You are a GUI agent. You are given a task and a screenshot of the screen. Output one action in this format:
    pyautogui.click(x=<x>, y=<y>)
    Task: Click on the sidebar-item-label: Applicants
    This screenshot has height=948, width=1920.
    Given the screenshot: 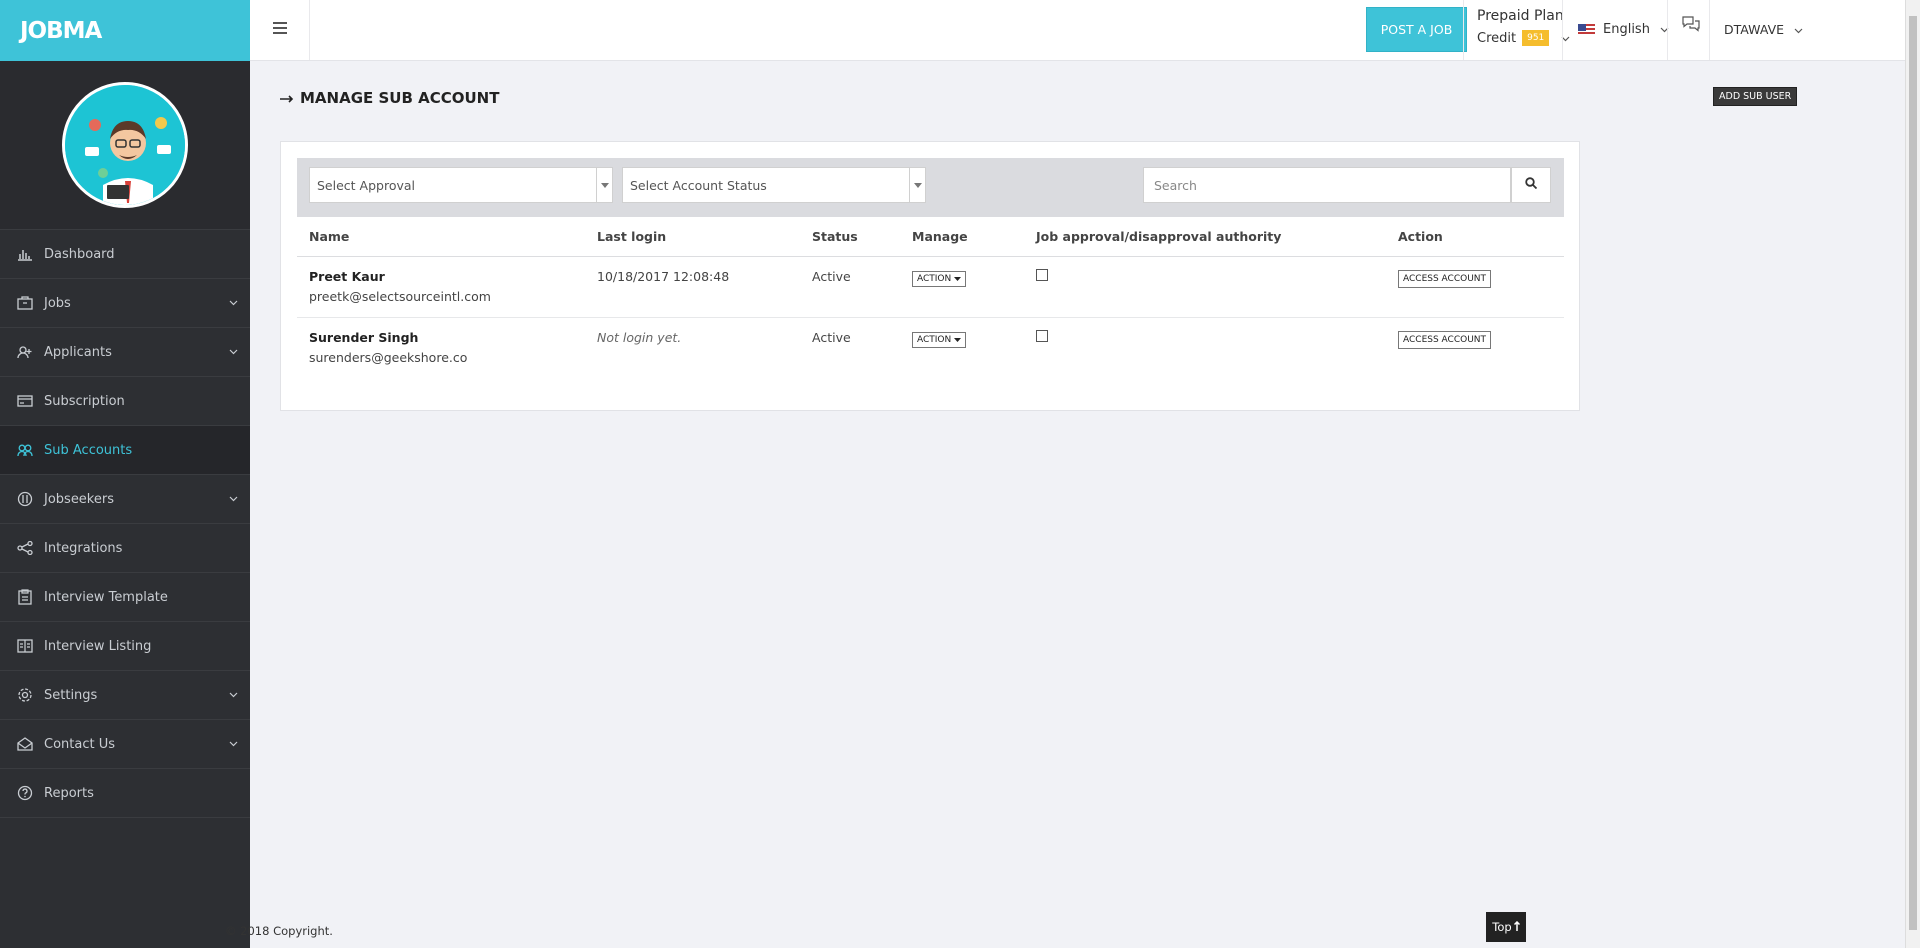 What is the action you would take?
    pyautogui.click(x=78, y=352)
    